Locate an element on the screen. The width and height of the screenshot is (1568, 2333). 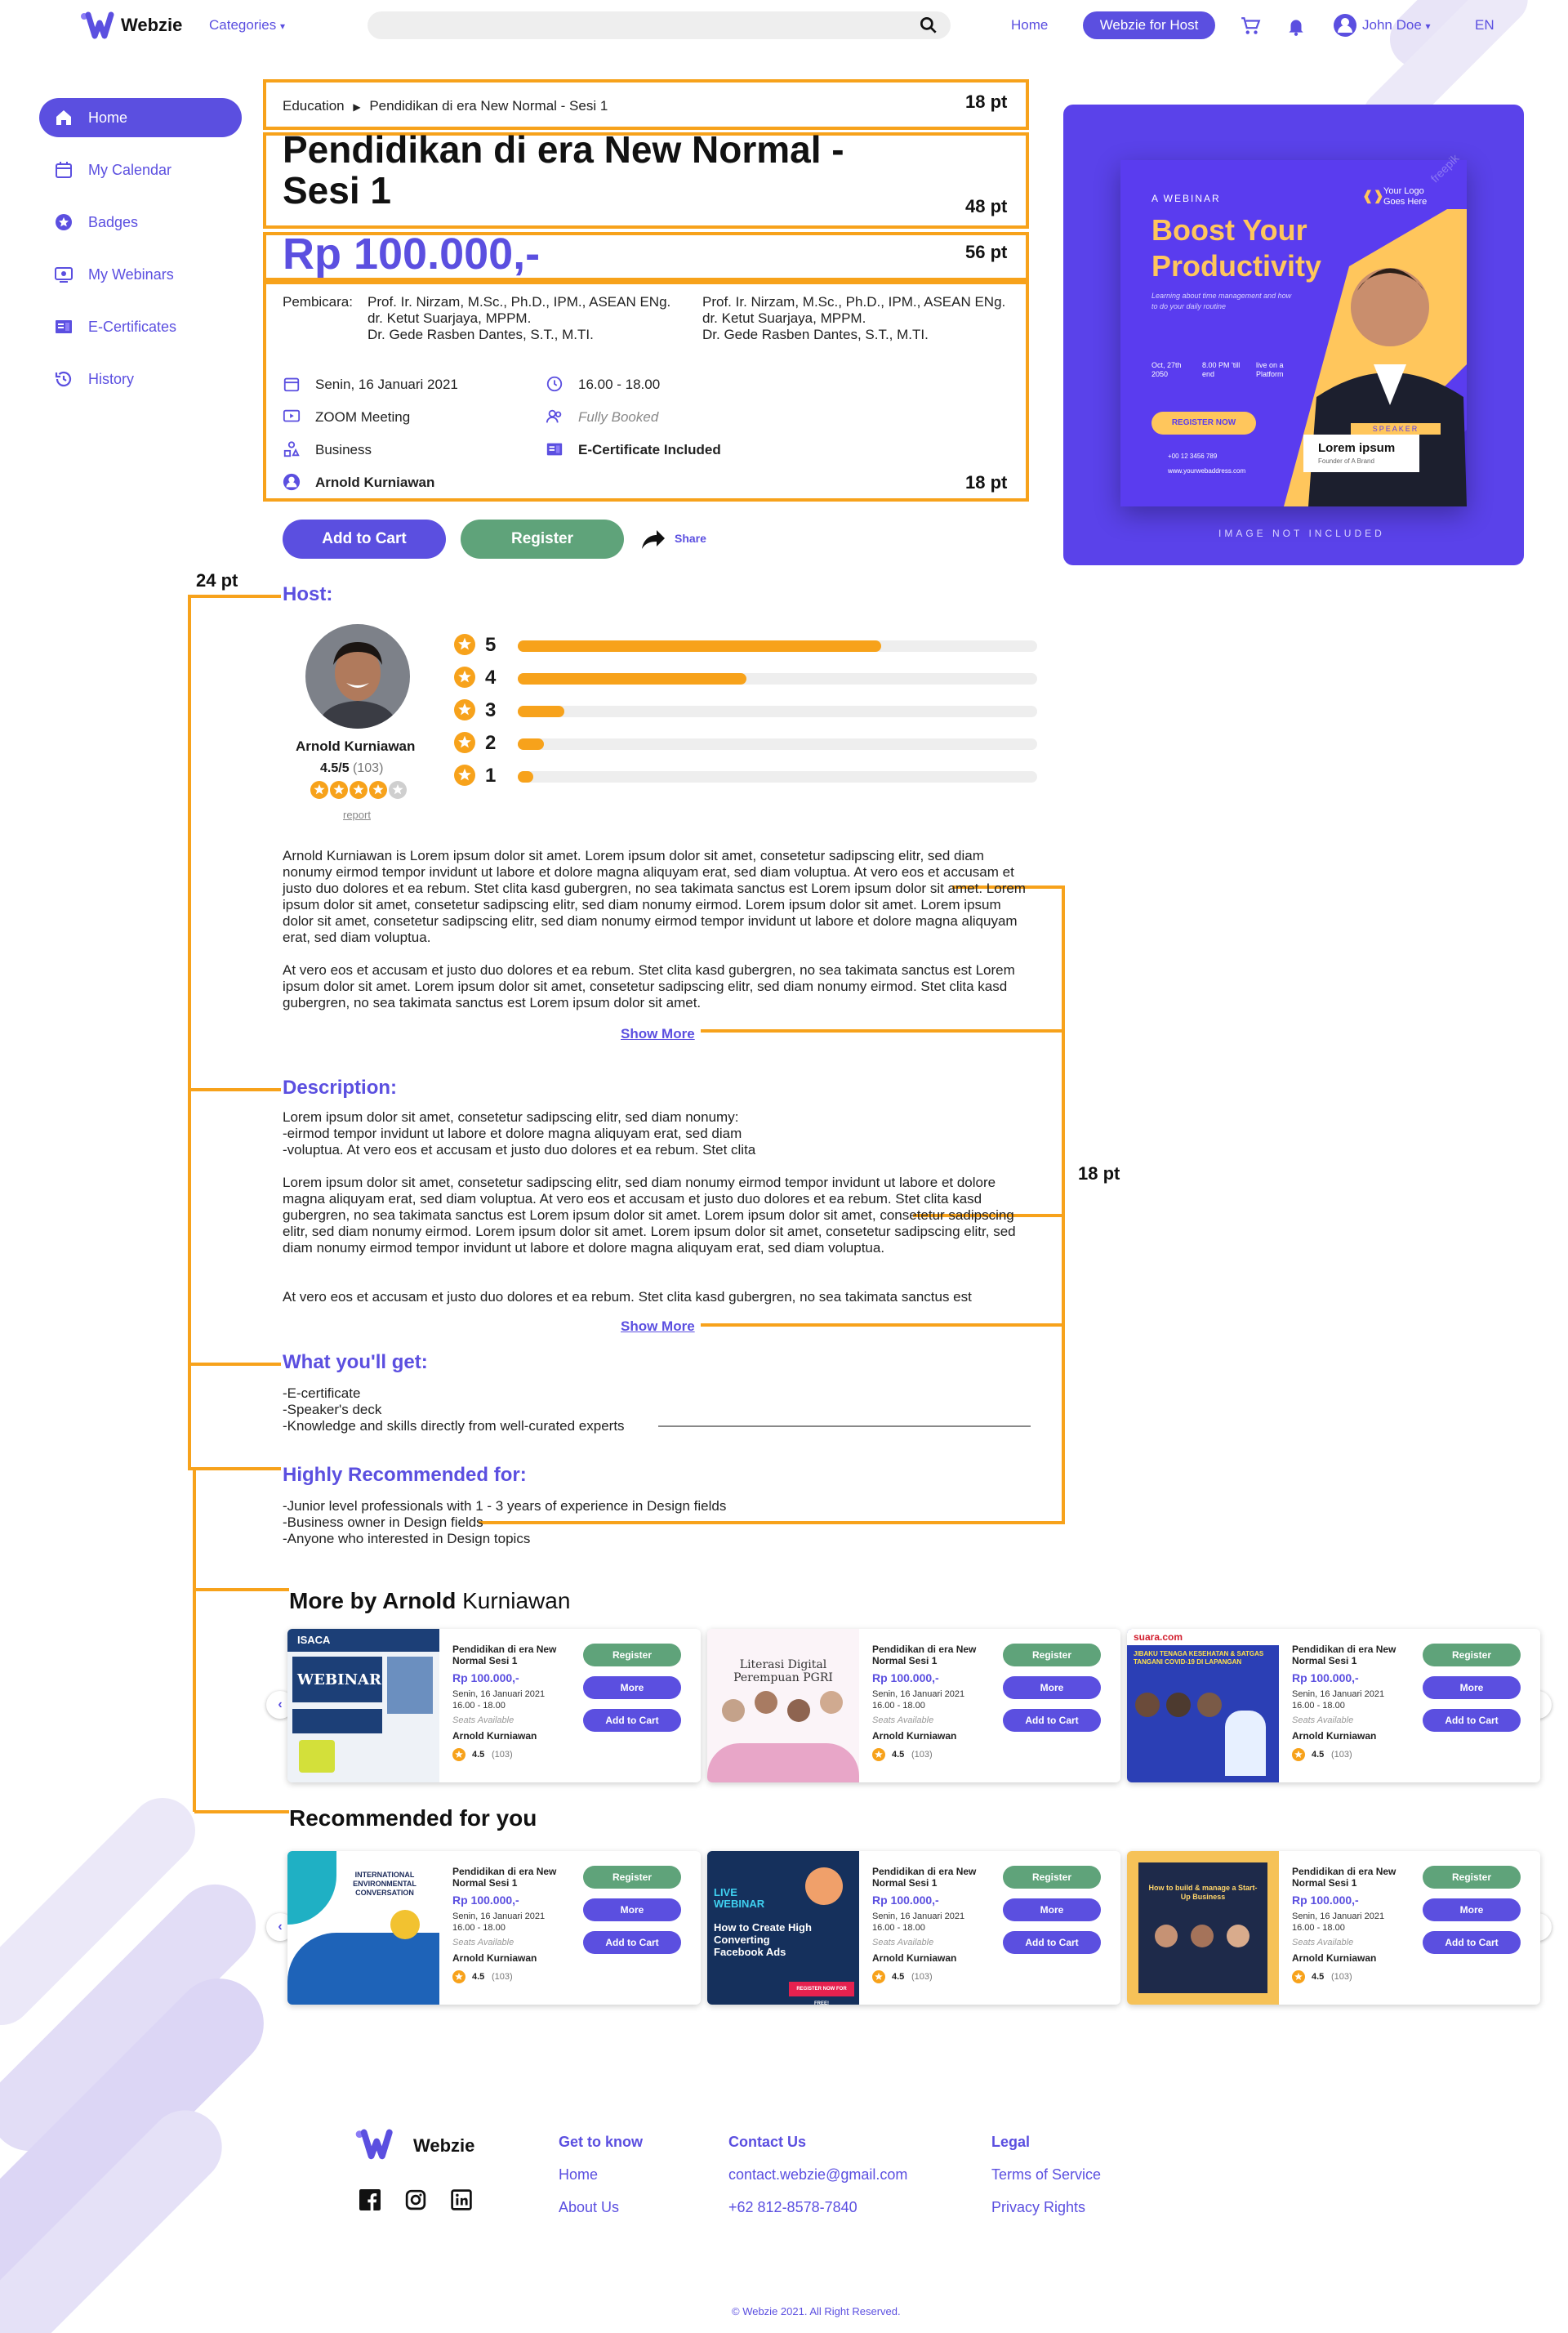
card-title: Pendidikan di era New Normal Sesi 1 is located at coordinates (1344, 1878).